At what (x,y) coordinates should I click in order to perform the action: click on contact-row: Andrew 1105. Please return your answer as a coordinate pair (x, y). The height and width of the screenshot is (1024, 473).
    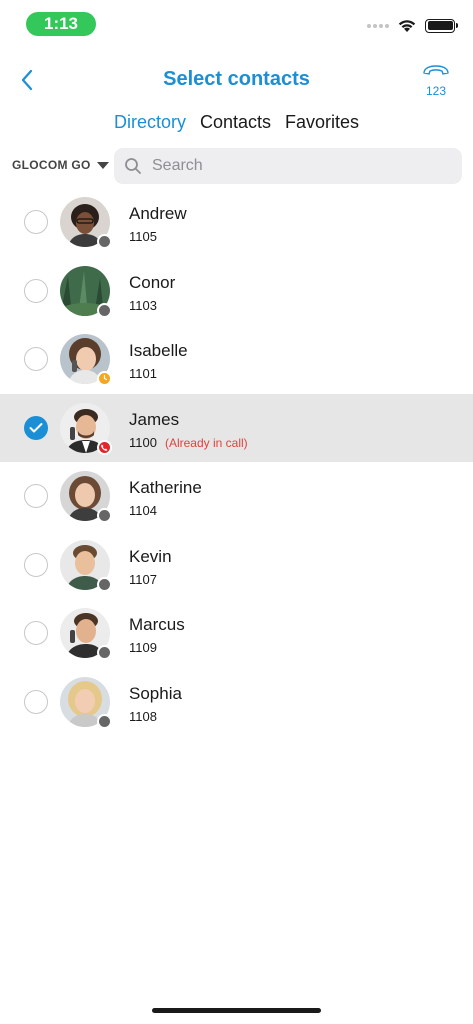
    Looking at the image, I should click on (236, 222).